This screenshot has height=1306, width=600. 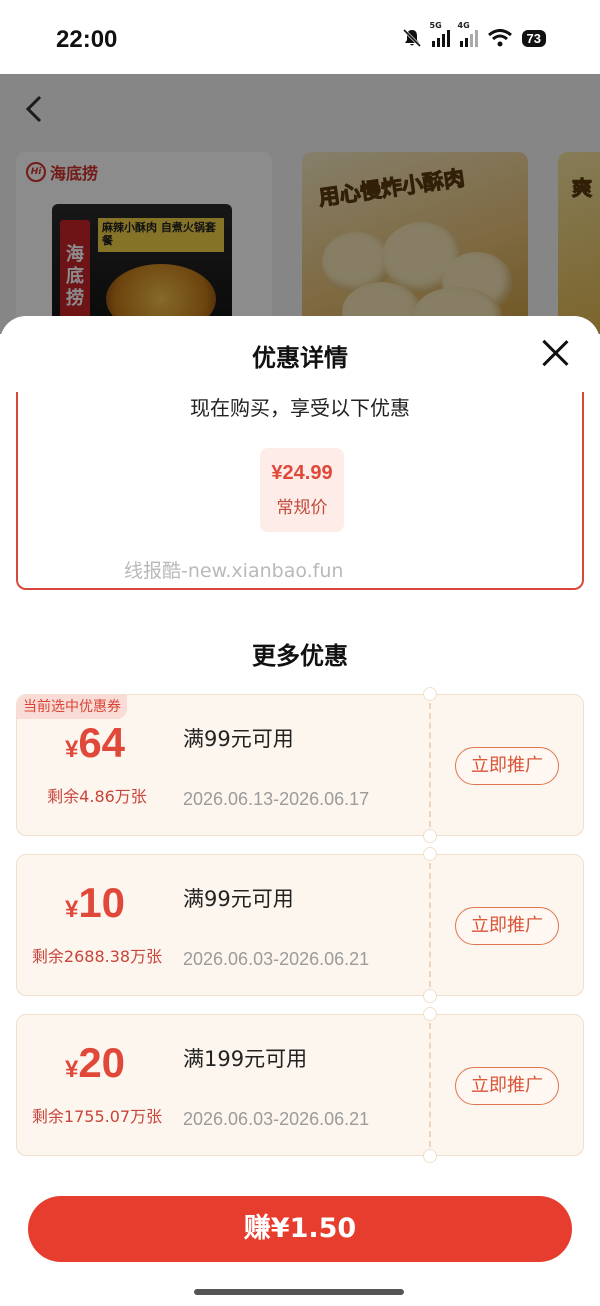 I want to click on coupon-remaining: 剩余4.86万张, so click(x=97, y=796).